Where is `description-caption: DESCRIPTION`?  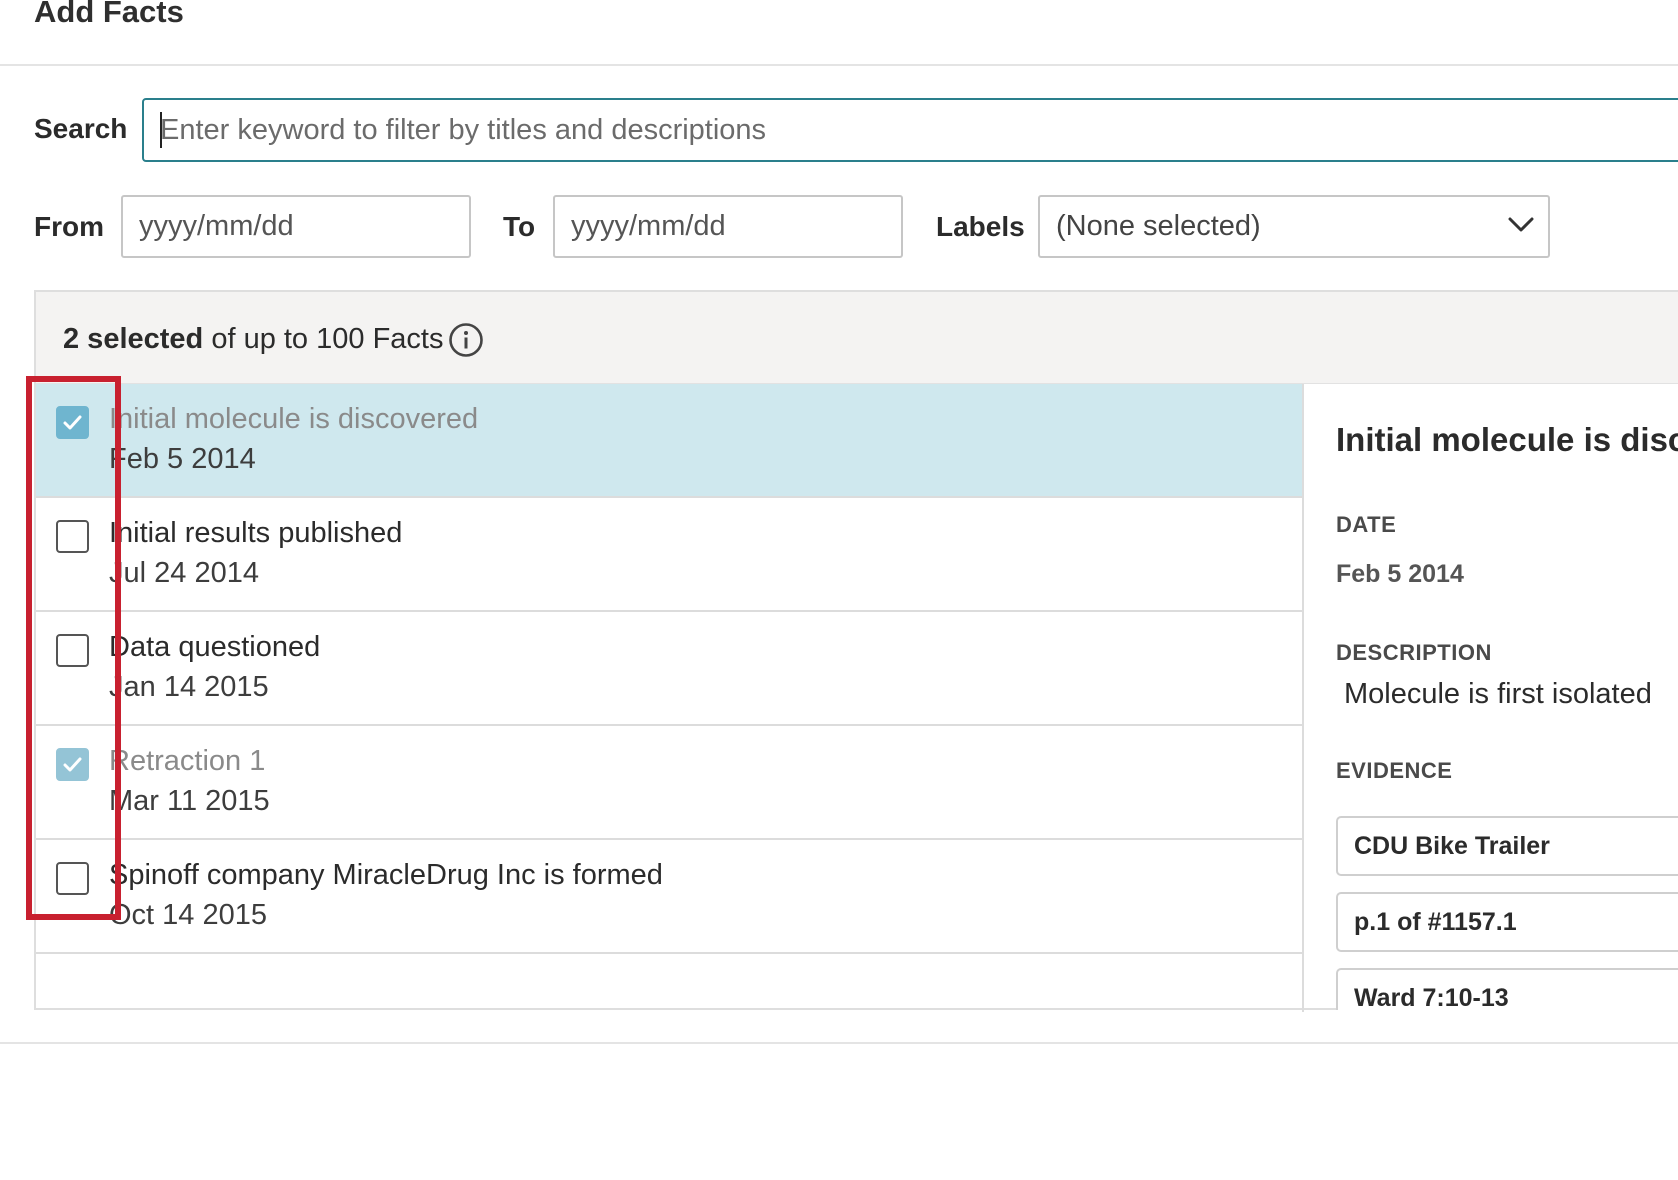 description-caption: DESCRIPTION is located at coordinates (1414, 652).